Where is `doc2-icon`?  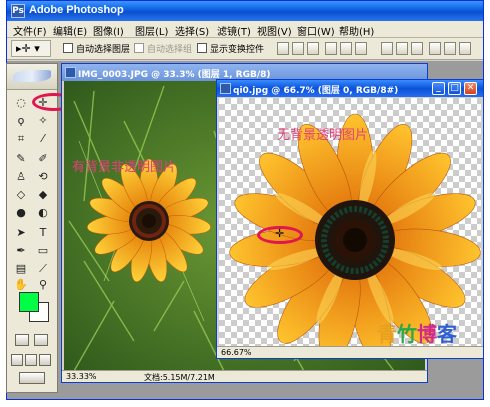 doc2-icon is located at coordinates (225, 88).